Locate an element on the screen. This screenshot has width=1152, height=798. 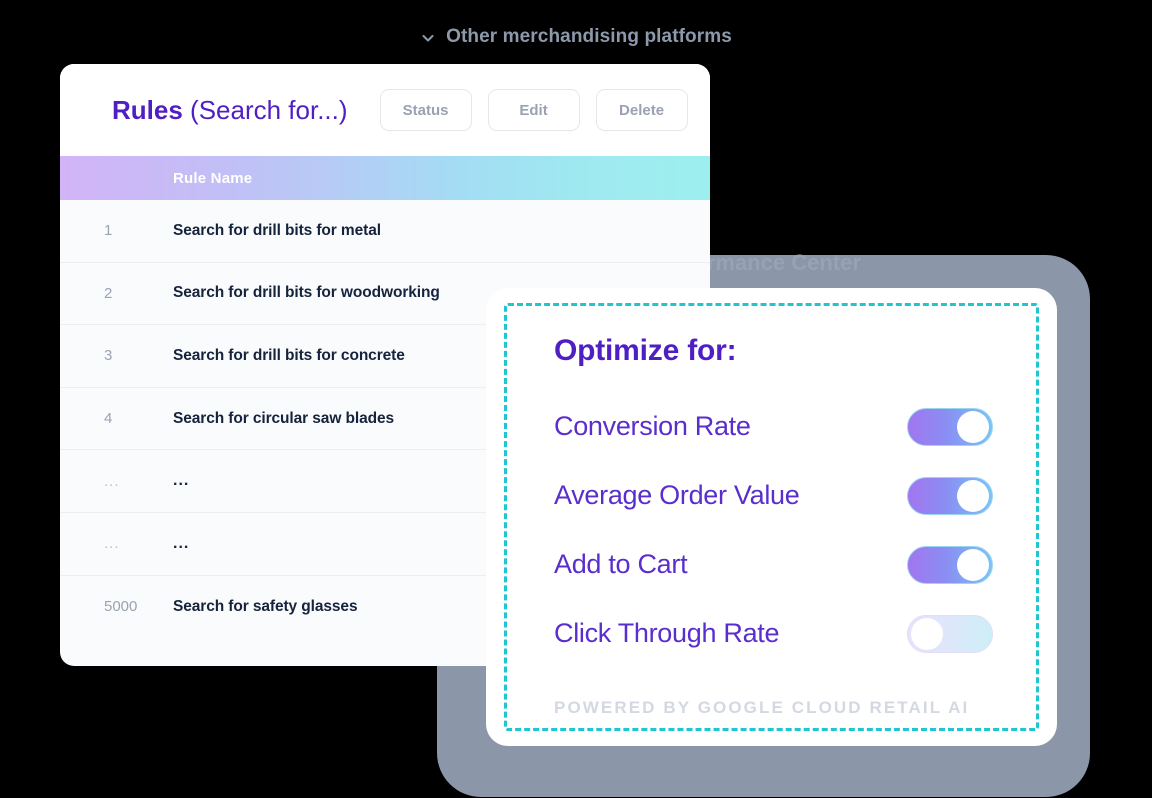
optimize-option-label: Add to Cart is located at coordinates (621, 564).